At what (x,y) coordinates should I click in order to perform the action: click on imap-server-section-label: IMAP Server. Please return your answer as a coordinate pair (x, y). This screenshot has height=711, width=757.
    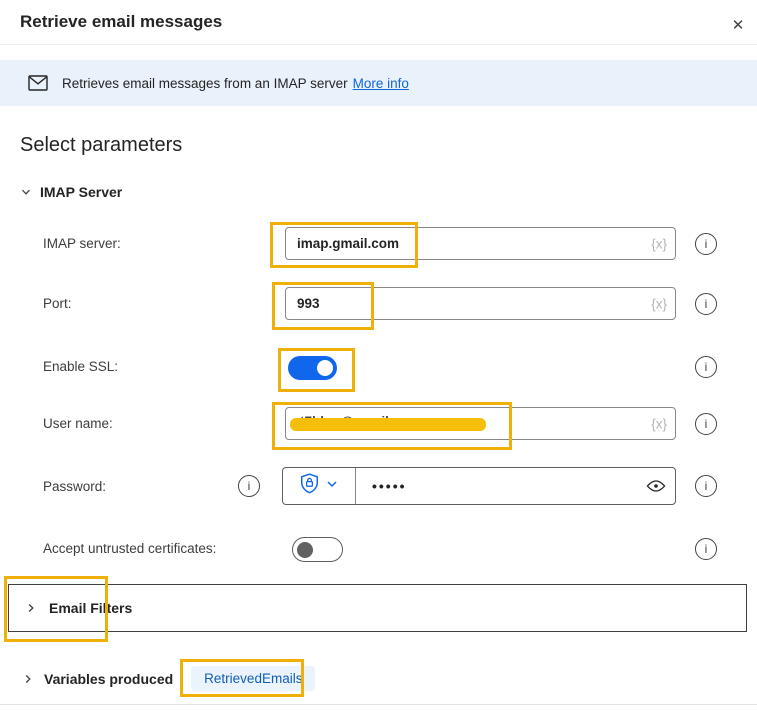
    Looking at the image, I should click on (81, 192).